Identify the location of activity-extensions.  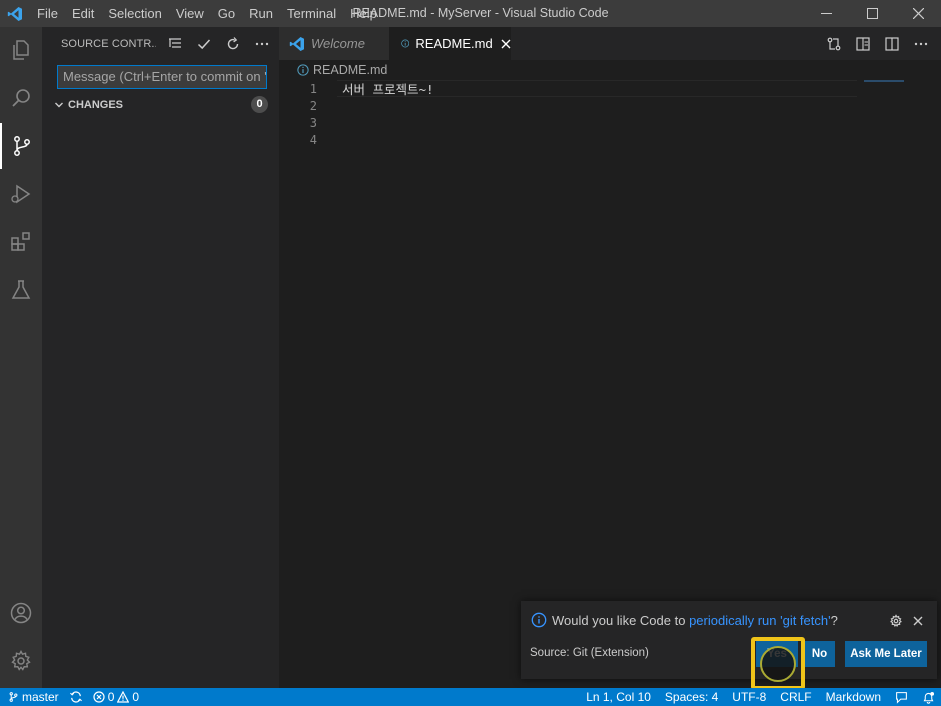
(21, 242).